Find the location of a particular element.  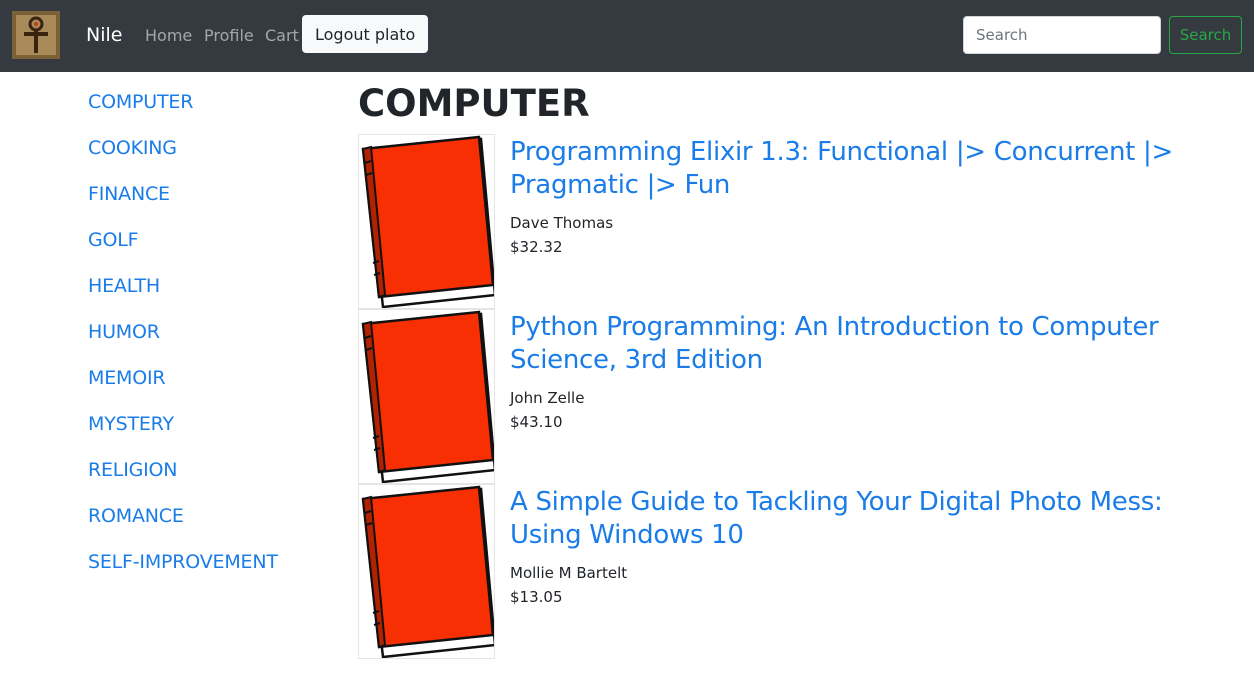

category-link-memoir: MEMOIR is located at coordinates (203, 389).